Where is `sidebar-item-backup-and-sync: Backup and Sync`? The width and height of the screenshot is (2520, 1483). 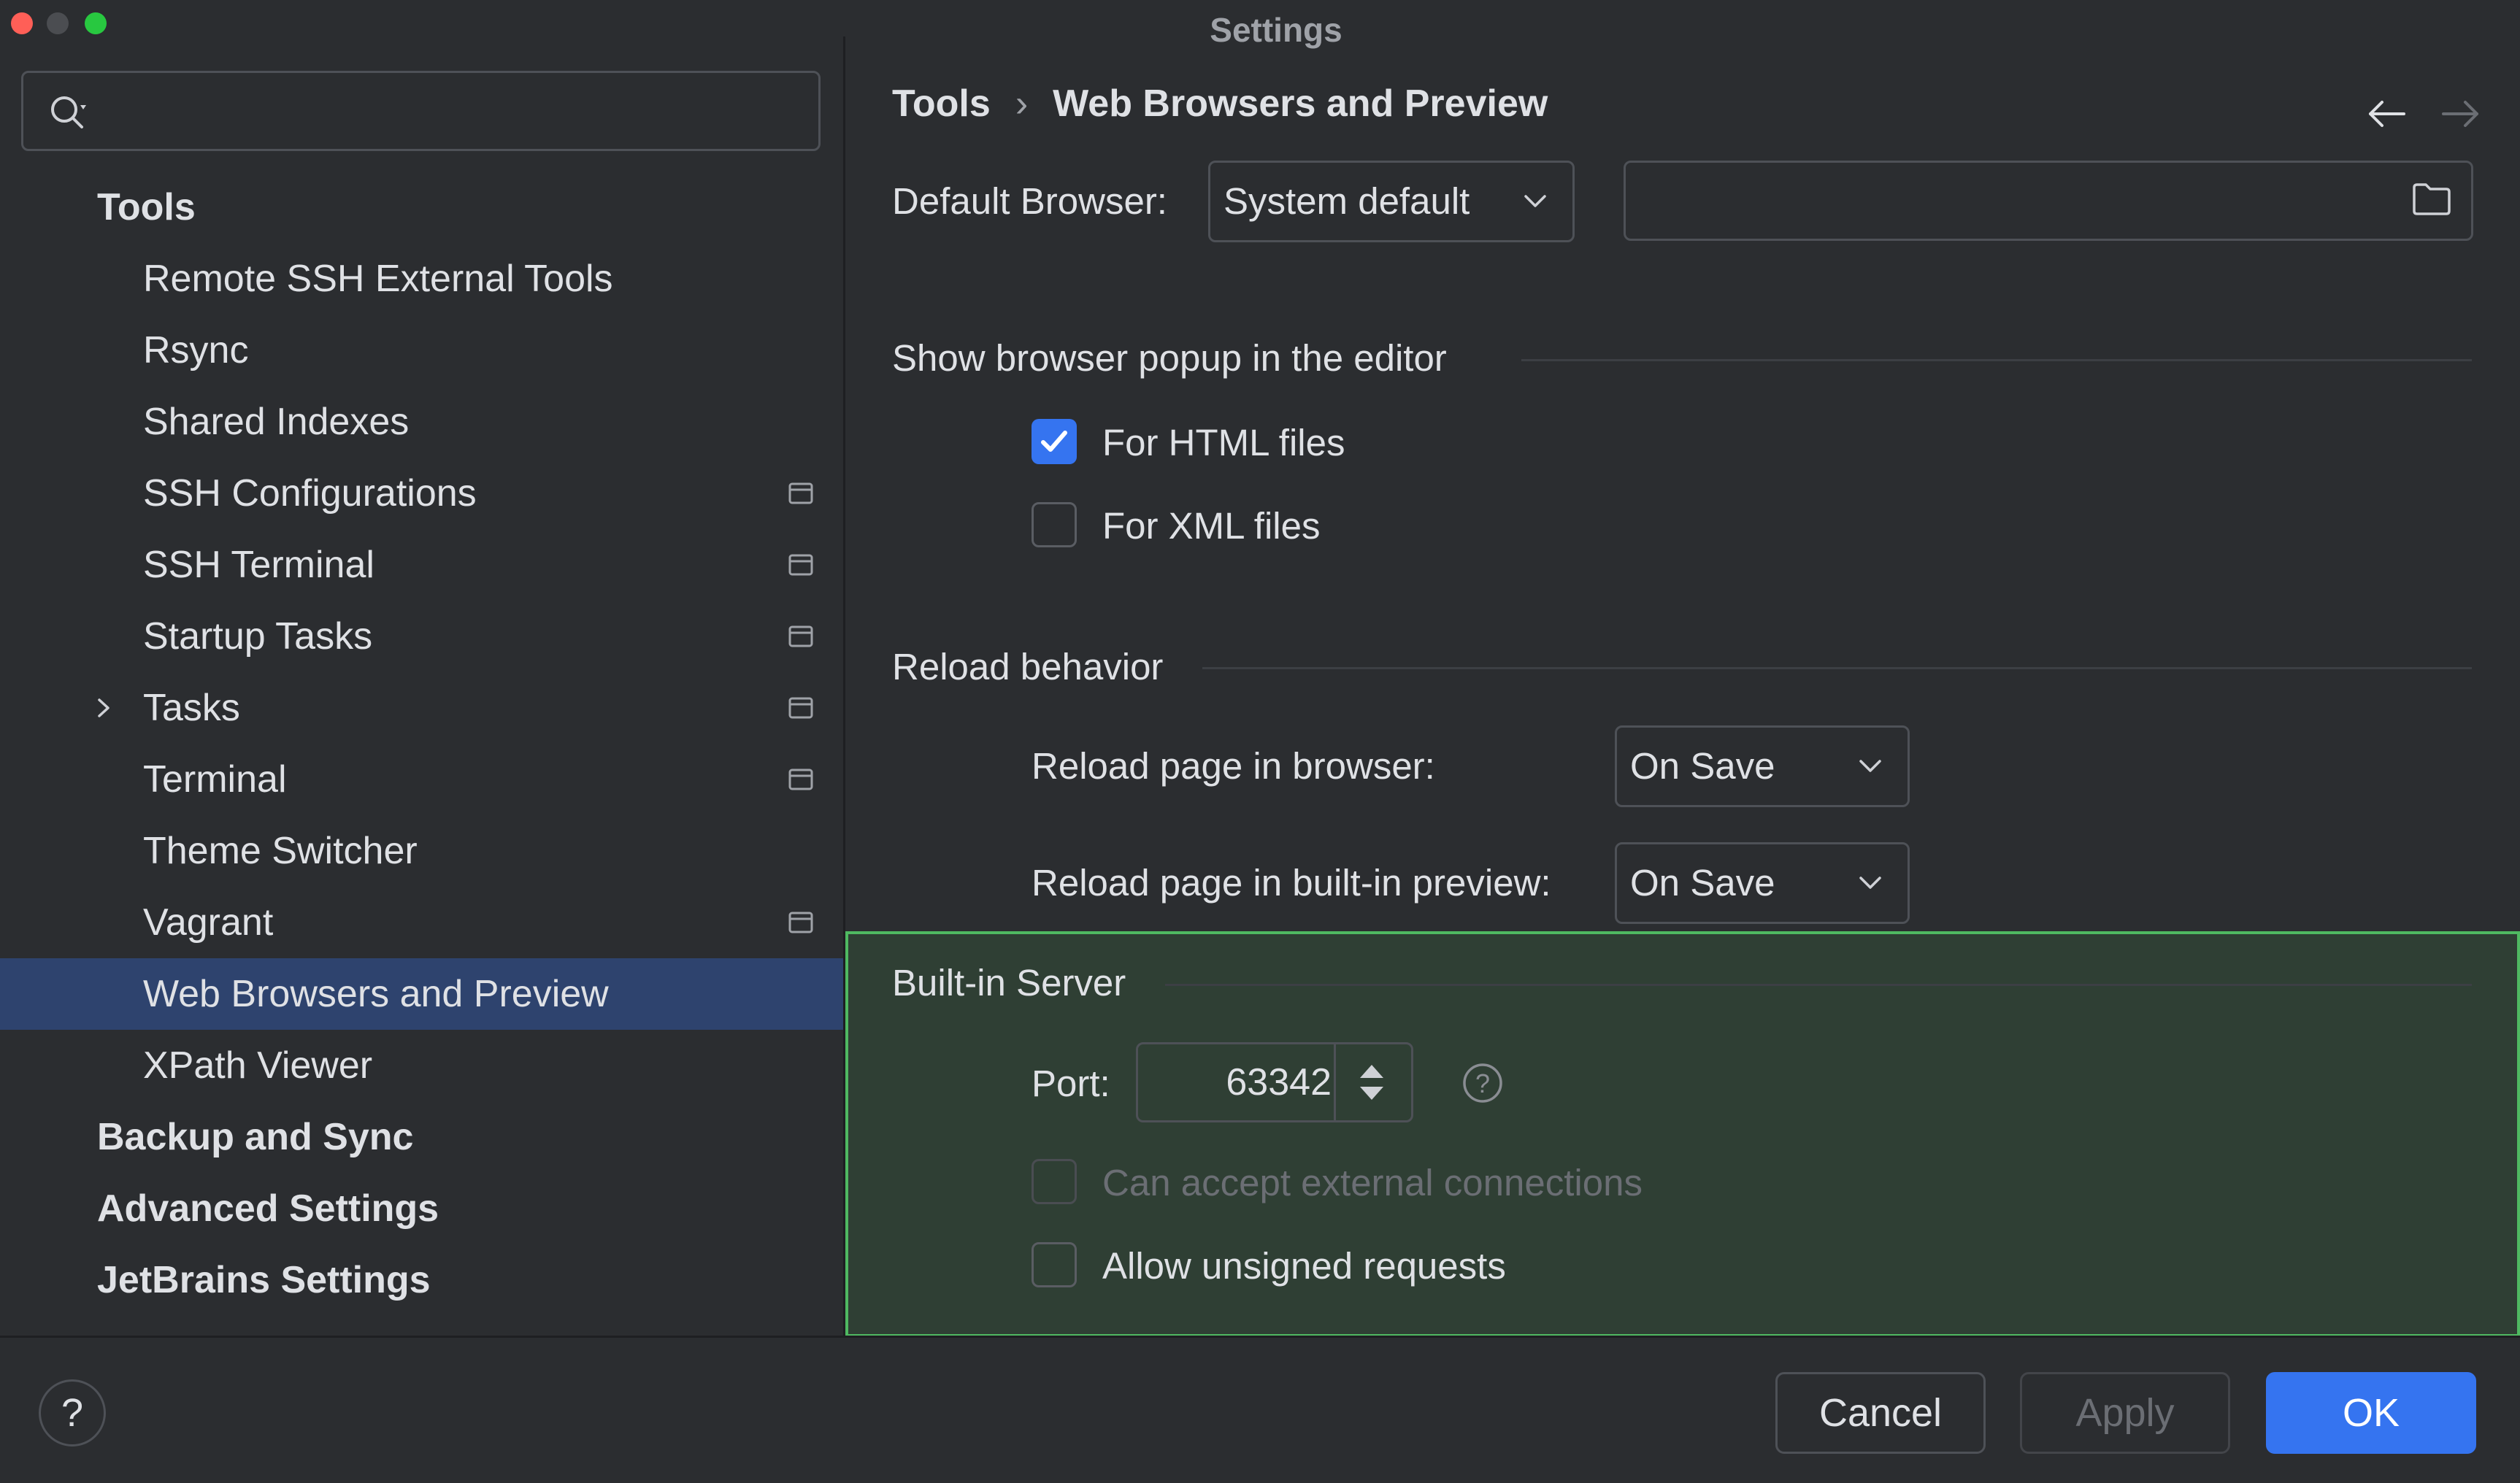
sidebar-item-backup-and-sync: Backup and Sync is located at coordinates (421, 1137).